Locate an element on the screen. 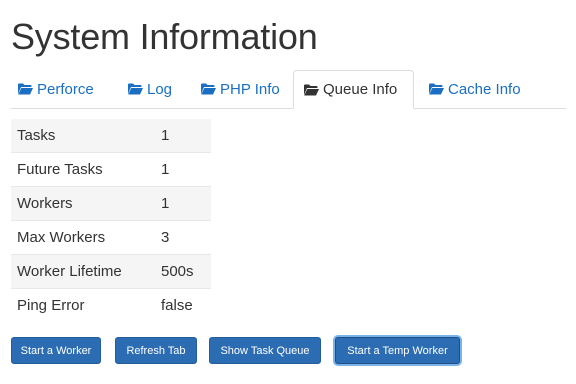 This screenshot has width=576, height=384. row-value: 500s is located at coordinates (183, 271).